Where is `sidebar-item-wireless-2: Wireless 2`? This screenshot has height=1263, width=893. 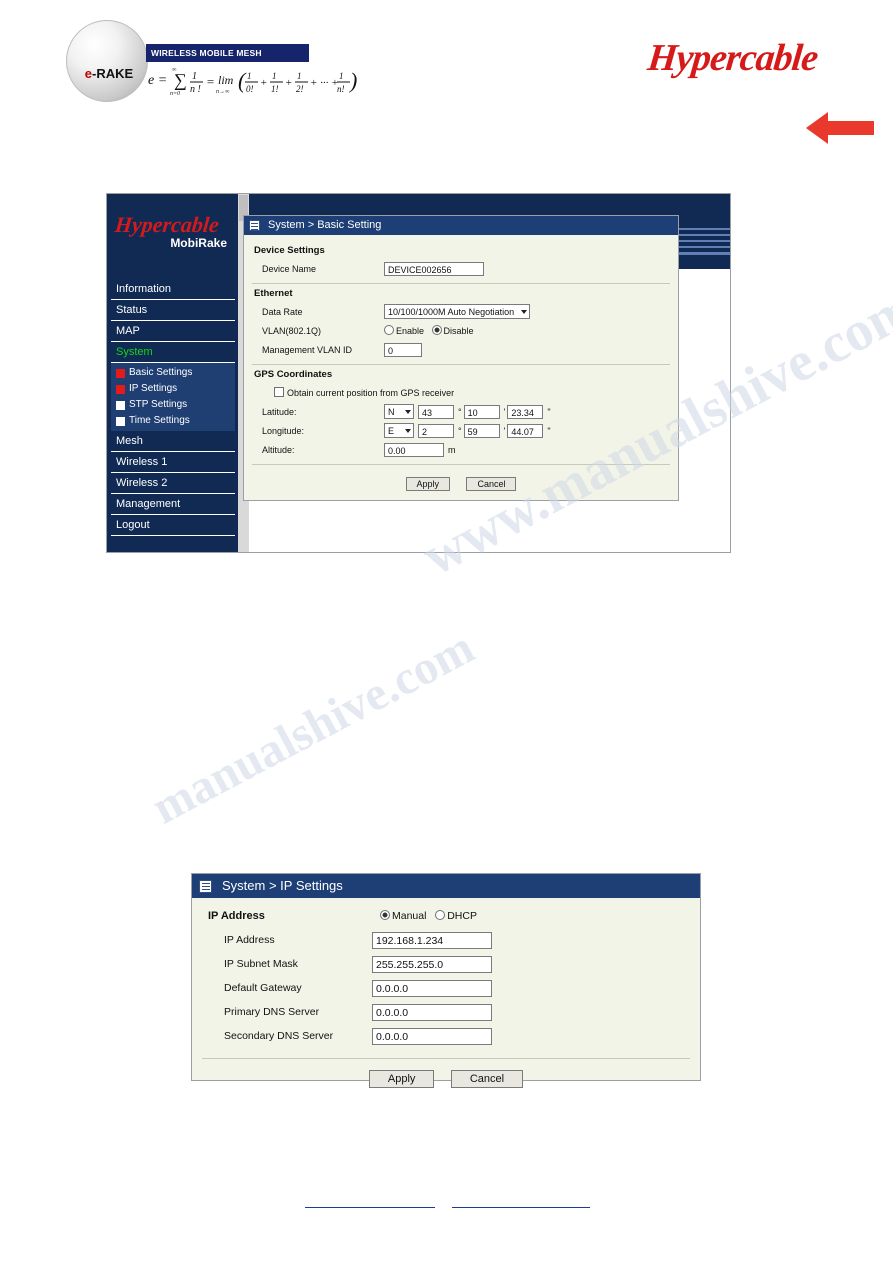
sidebar-item-wireless-2: Wireless 2 is located at coordinates (173, 483).